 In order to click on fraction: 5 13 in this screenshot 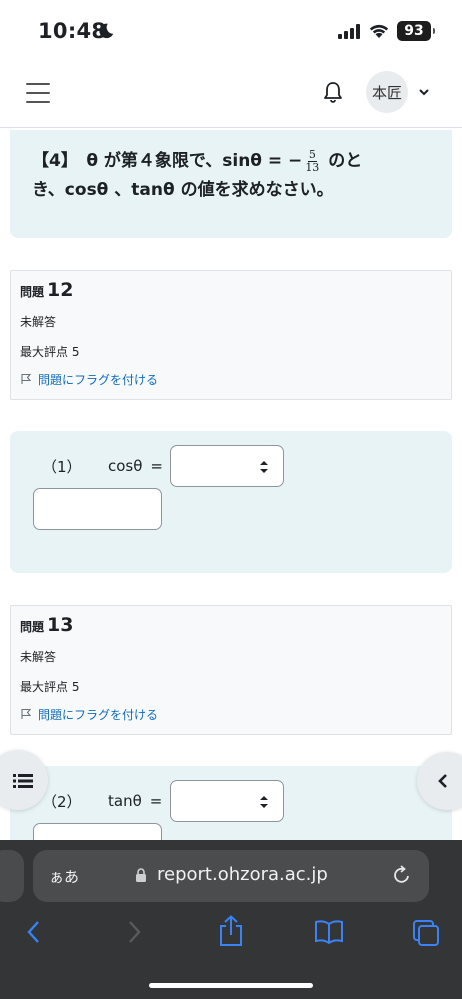, I will do `click(312, 160)`.